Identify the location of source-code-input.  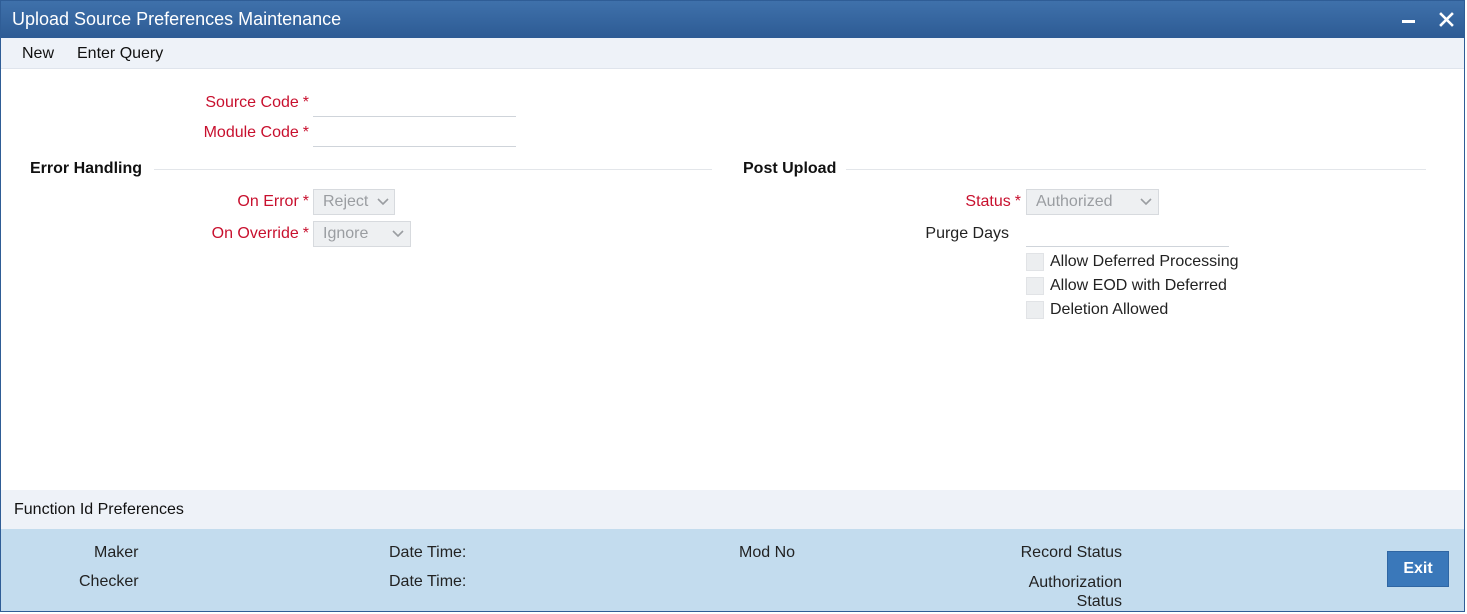
(414, 103).